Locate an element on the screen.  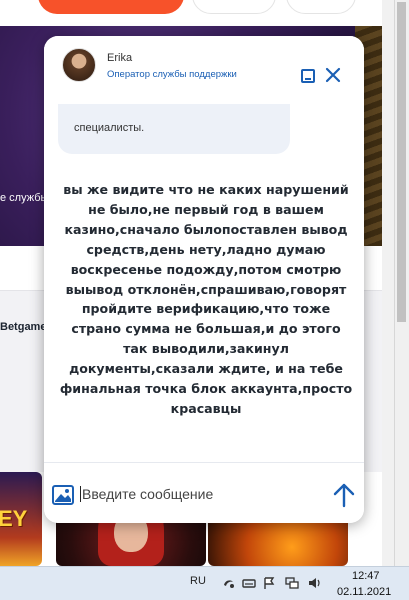
volume-icon is located at coordinates (315, 583).